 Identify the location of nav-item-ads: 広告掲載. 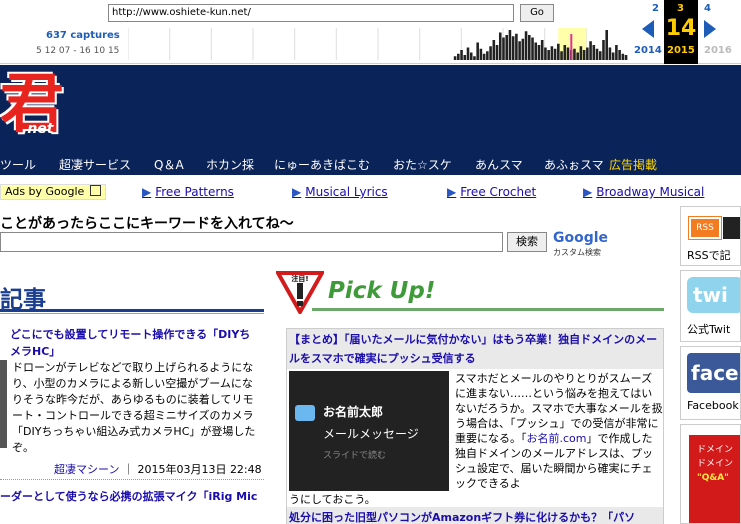
(633, 164).